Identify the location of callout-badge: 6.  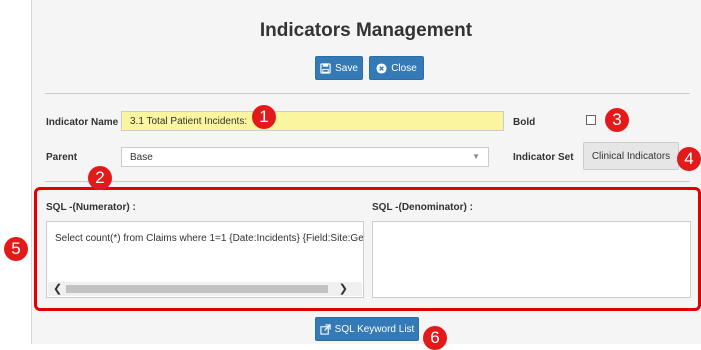
(435, 338).